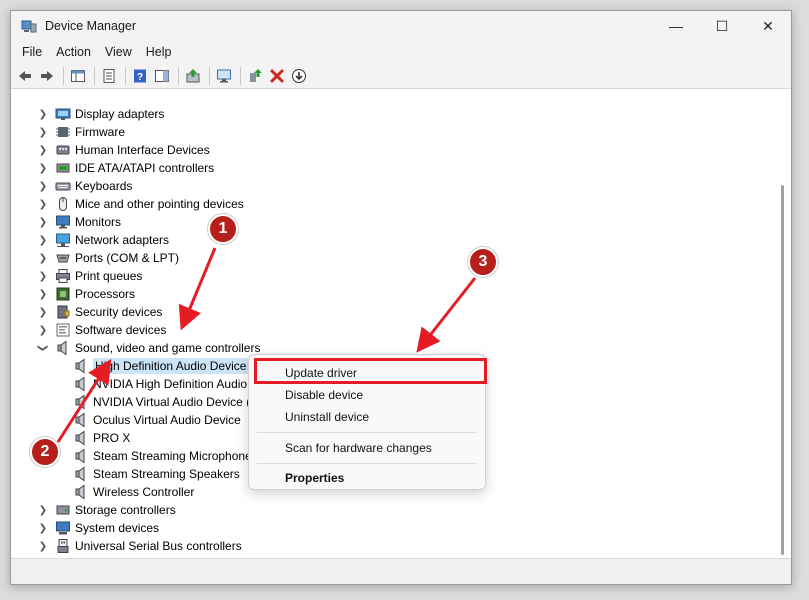  I want to click on annotation-badge-1: 1, so click(223, 229).